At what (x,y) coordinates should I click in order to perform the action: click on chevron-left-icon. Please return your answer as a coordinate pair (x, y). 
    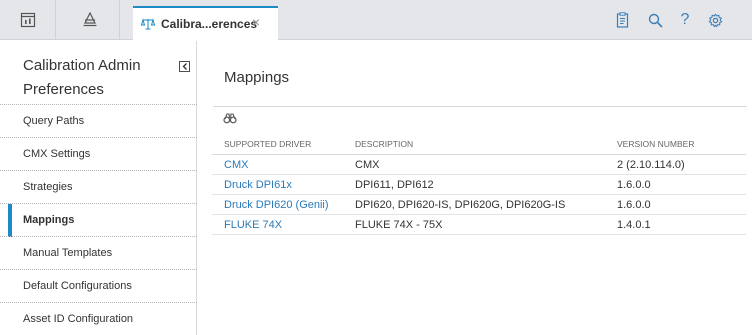
    Looking at the image, I should click on (184, 66).